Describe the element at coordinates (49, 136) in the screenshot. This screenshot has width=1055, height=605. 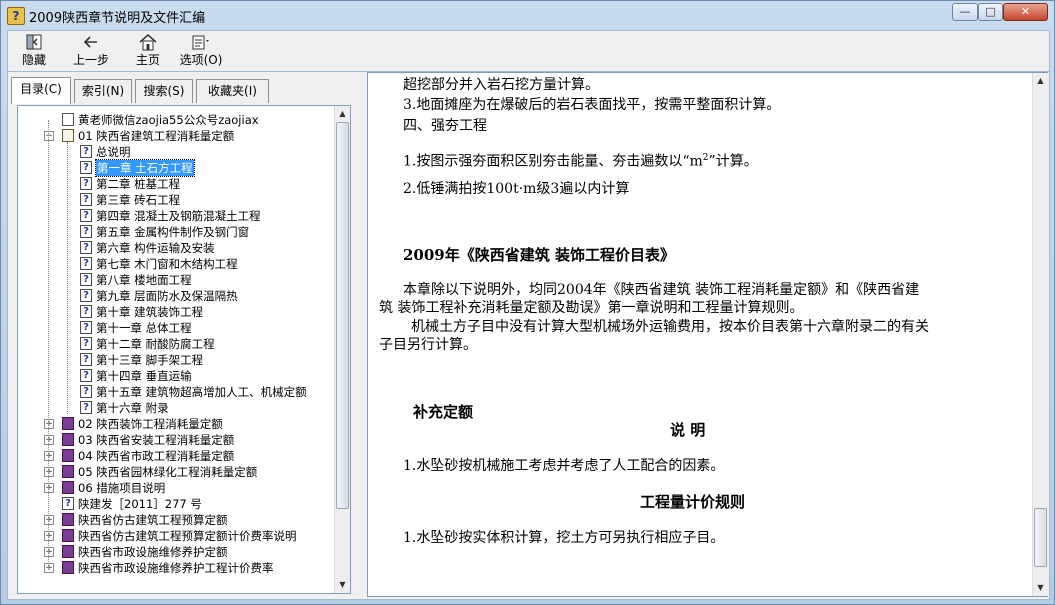
I see `collapse-icon: −` at that location.